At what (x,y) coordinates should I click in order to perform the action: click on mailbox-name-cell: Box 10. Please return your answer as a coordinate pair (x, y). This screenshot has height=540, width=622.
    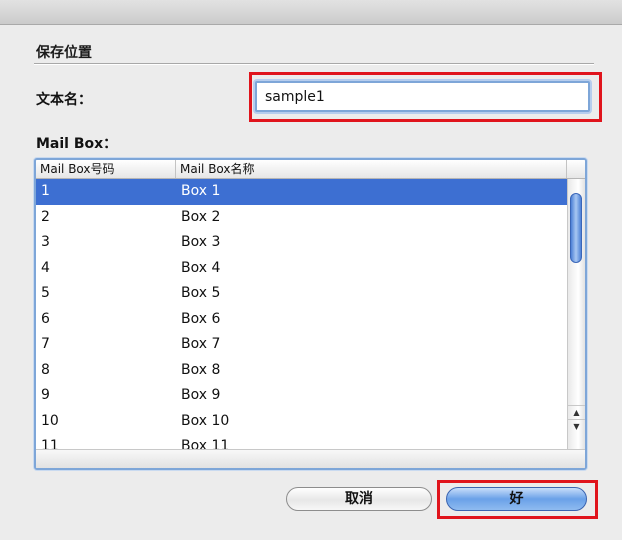
    Looking at the image, I should click on (205, 420).